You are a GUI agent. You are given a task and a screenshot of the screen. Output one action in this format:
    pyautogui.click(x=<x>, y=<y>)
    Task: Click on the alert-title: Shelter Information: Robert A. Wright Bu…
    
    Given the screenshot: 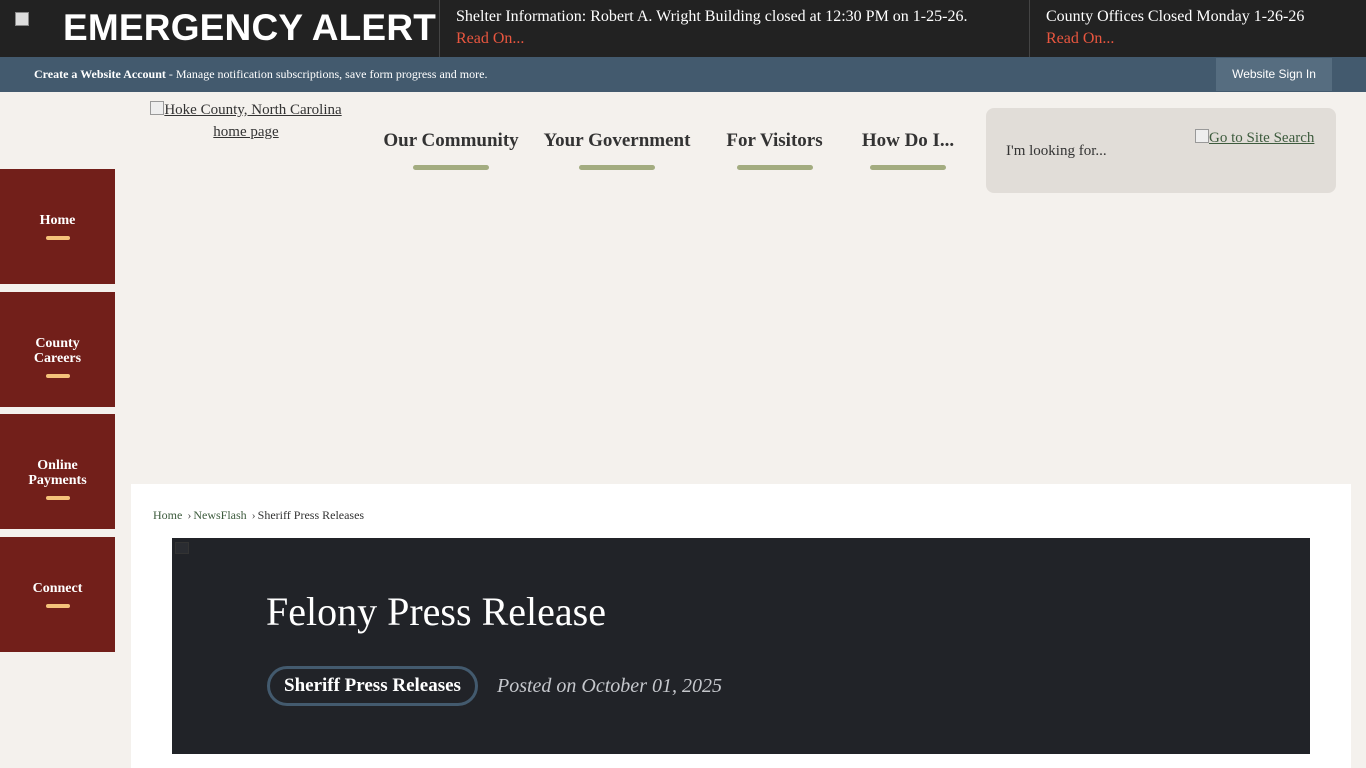 What is the action you would take?
    pyautogui.click(x=712, y=16)
    